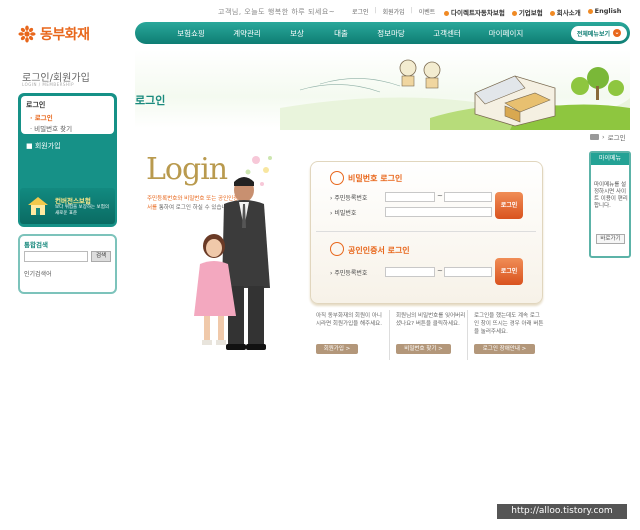  Describe the element at coordinates (47, 146) in the screenshot. I see `sidebar-item-join-label: 회원가입` at that location.